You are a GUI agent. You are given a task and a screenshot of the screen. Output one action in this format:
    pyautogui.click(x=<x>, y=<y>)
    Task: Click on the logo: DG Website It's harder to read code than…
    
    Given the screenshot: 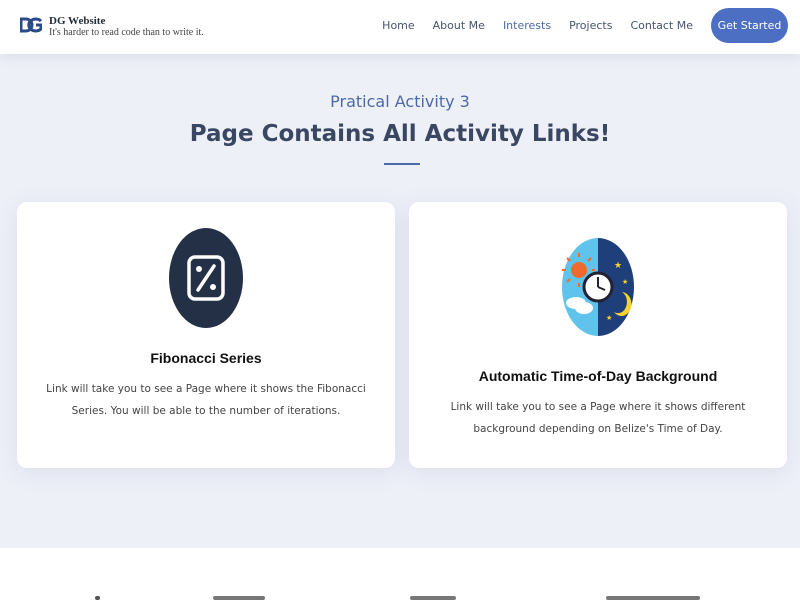 What is the action you would take?
    pyautogui.click(x=112, y=27)
    